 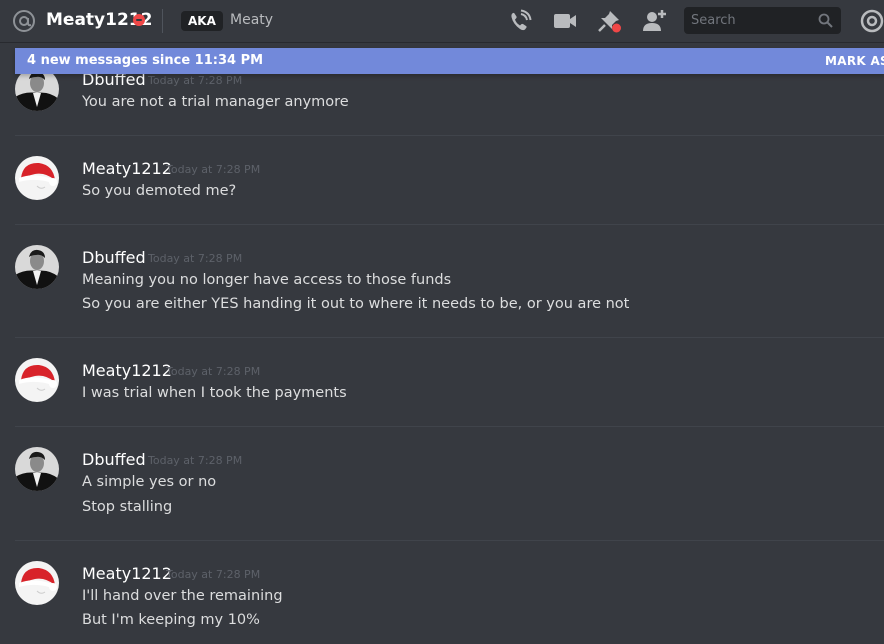 What do you see at coordinates (442, 21) in the screenshot?
I see `channel-header: Meaty1212 AKA Meaty` at bounding box center [442, 21].